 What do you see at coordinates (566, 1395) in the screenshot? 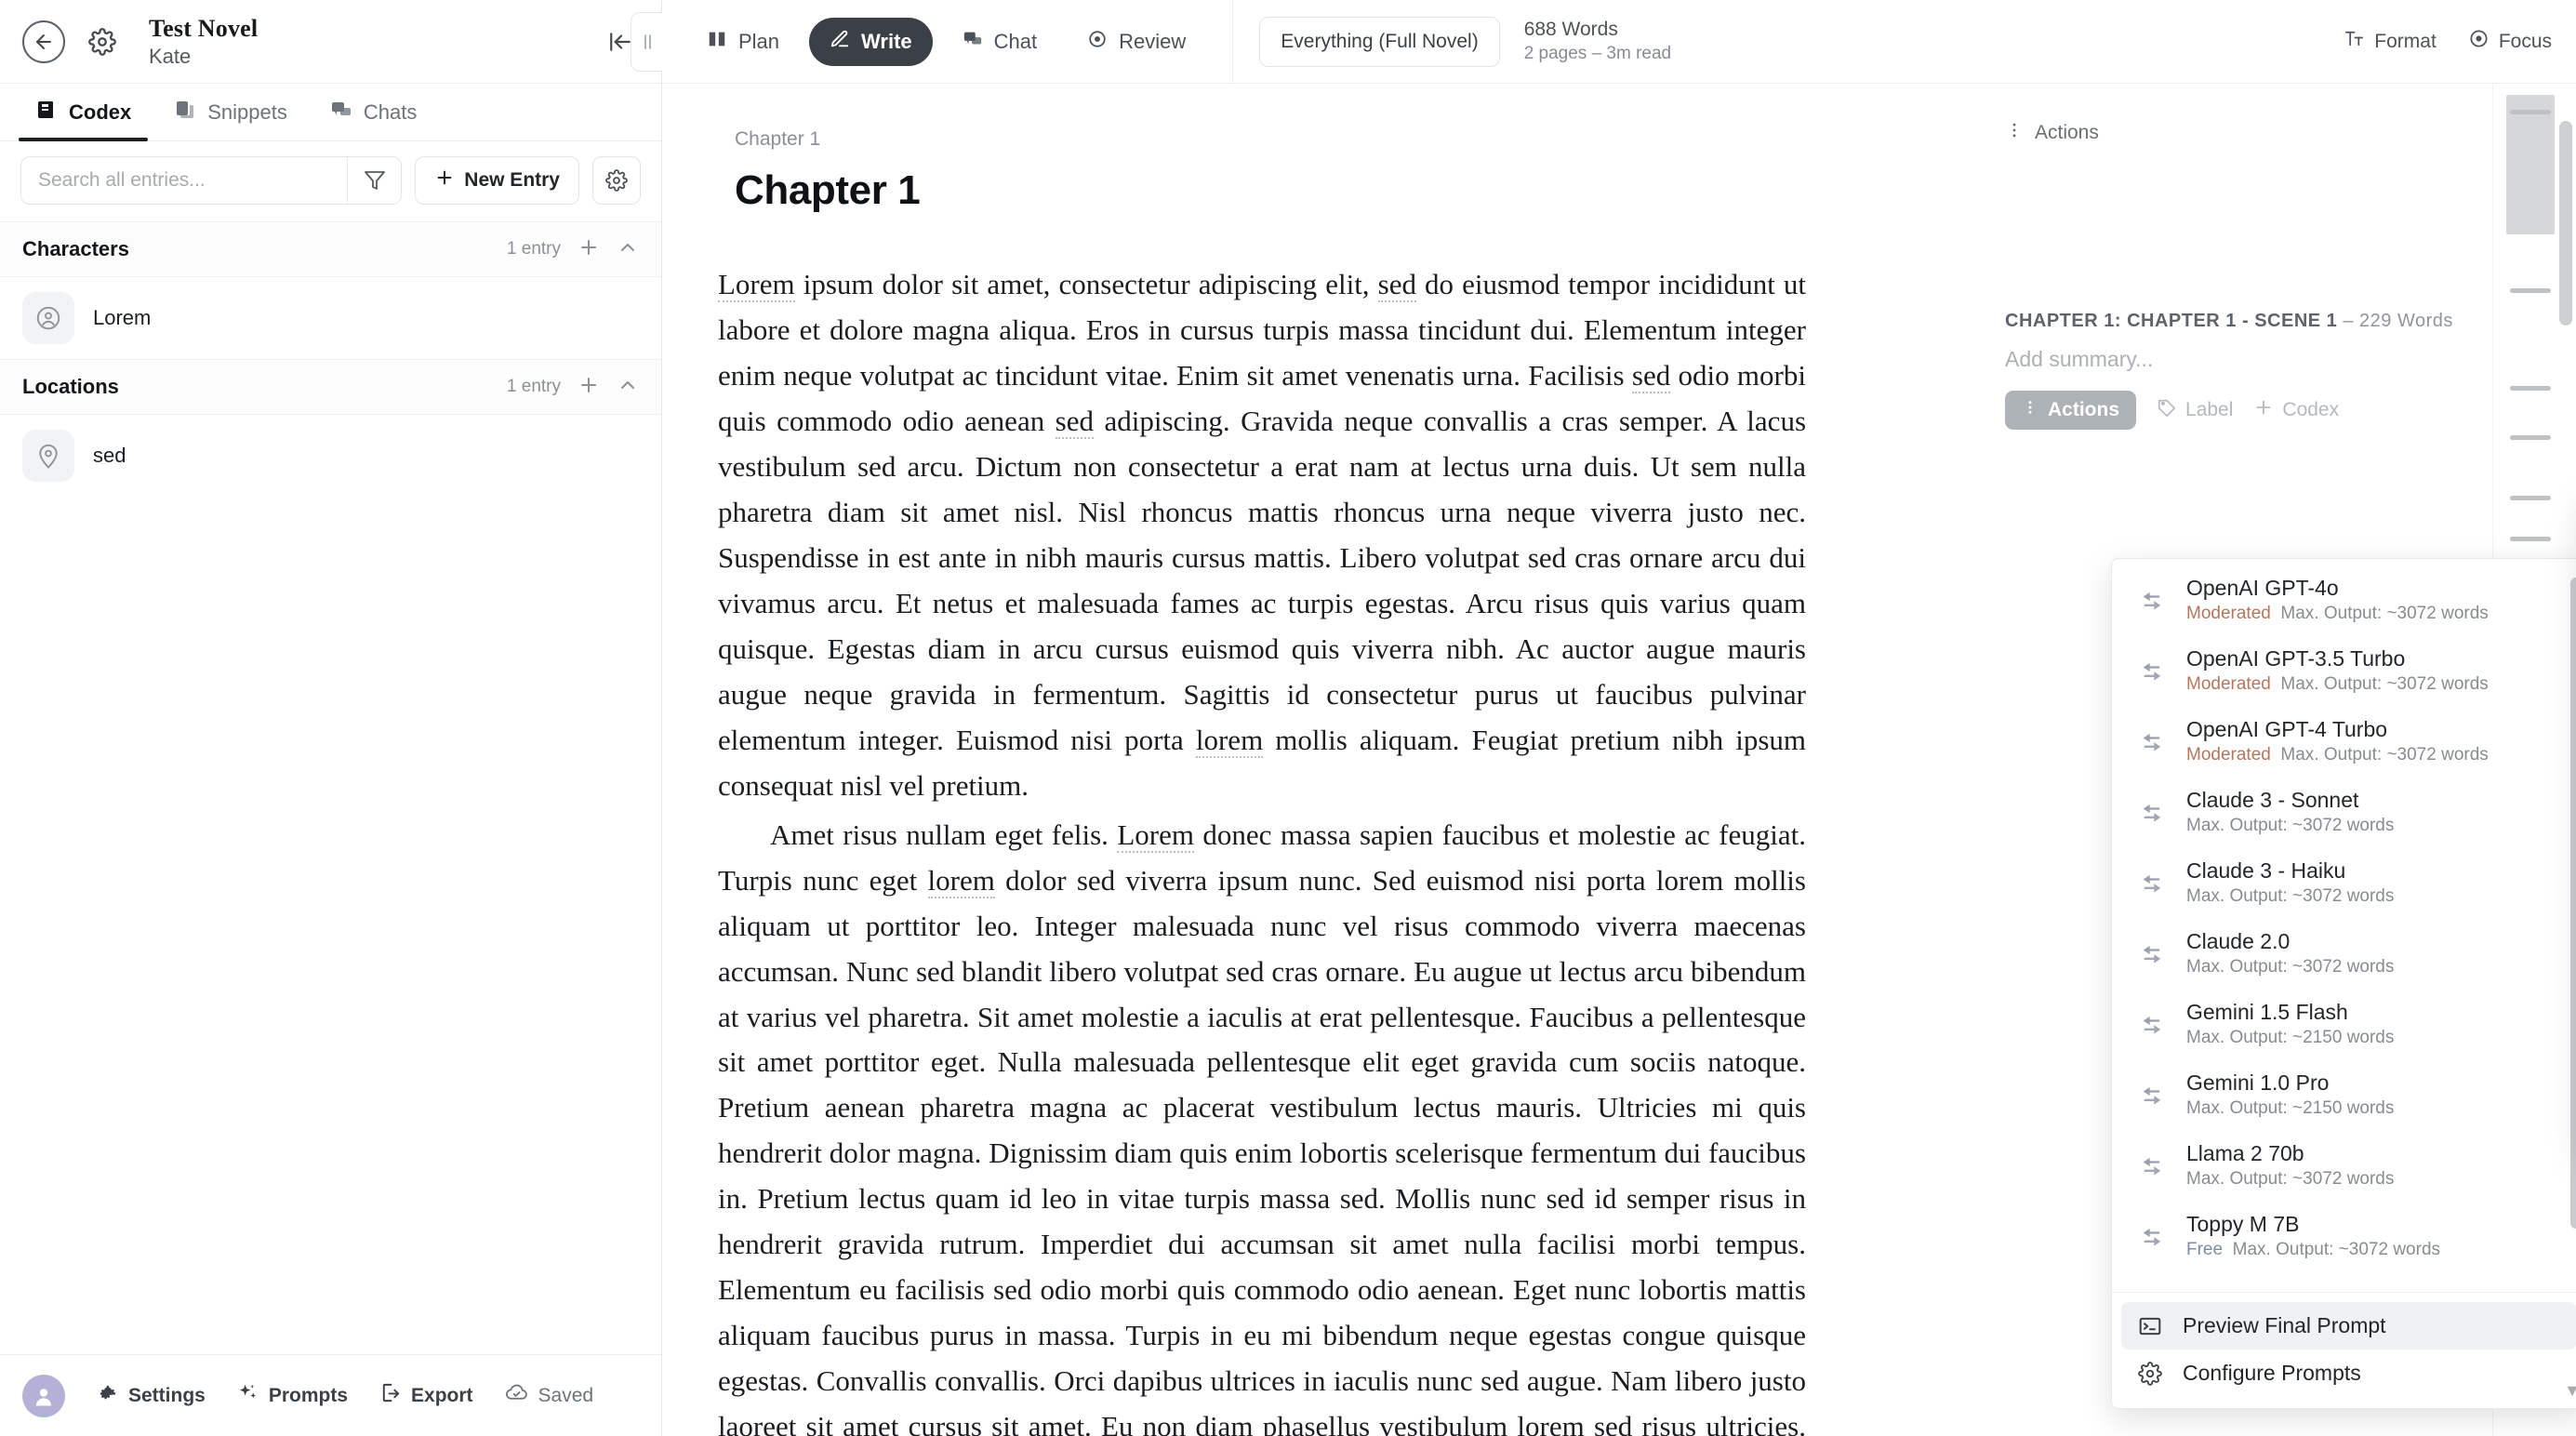
I see `saved-status-label: Saved` at bounding box center [566, 1395].